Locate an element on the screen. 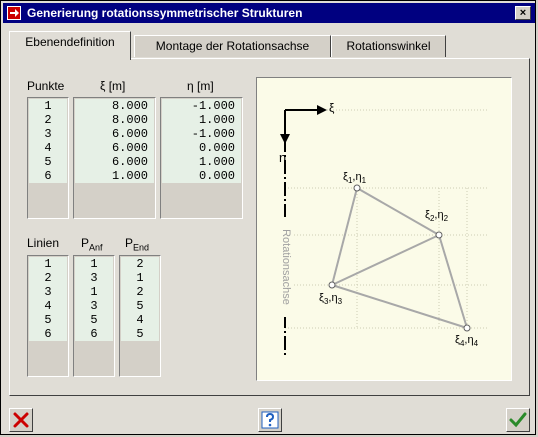 Image resolution: width=538 pixels, height=437 pixels. lines-p-anf-column: 131356 is located at coordinates (94, 316).